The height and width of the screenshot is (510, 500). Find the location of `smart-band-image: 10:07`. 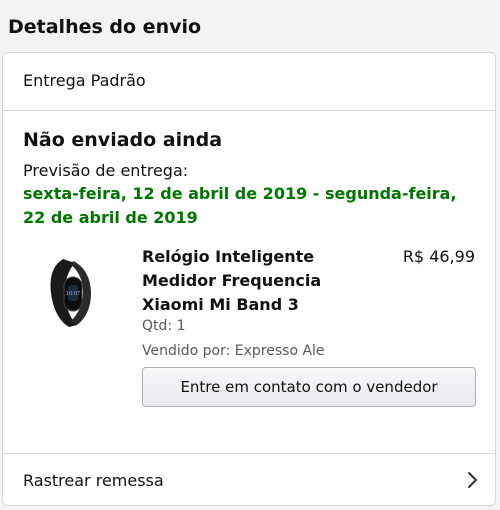

smart-band-image: 10:07 is located at coordinates (72, 293).